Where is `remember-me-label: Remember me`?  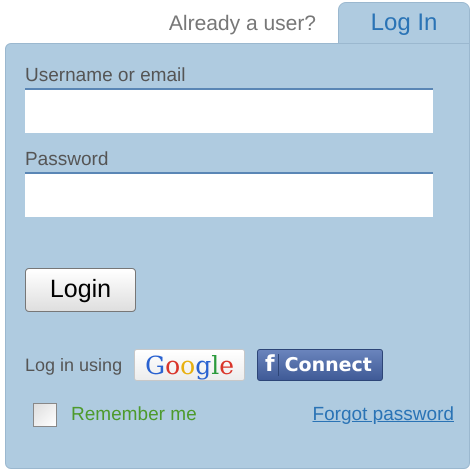
remember-me-label: Remember me is located at coordinates (134, 415).